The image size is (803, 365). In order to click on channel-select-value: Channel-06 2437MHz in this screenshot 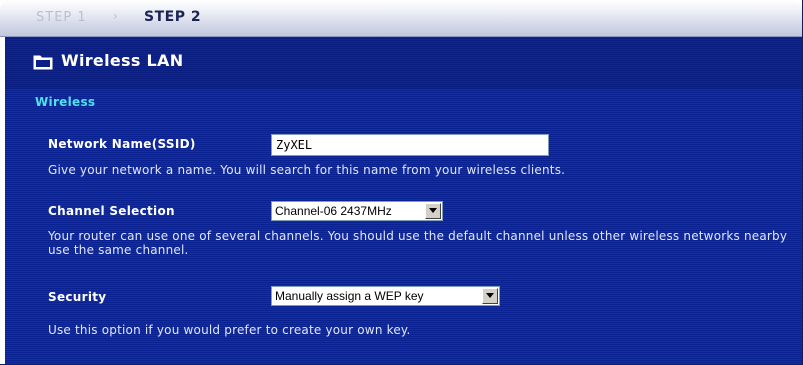, I will do `click(333, 211)`.